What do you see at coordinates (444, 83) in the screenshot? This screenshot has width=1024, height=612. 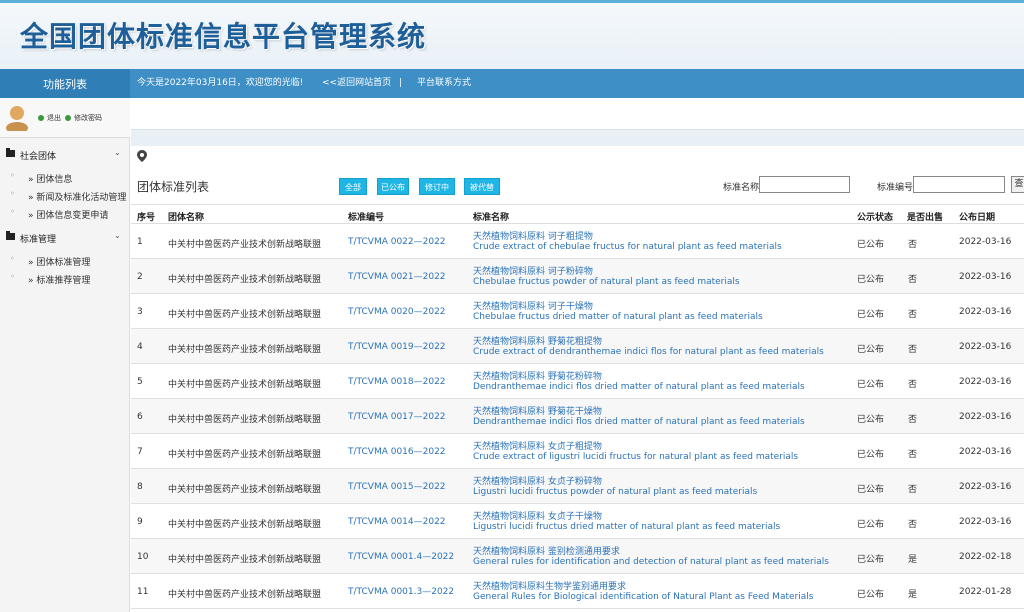 I see `contact-link: 平台联系方式` at bounding box center [444, 83].